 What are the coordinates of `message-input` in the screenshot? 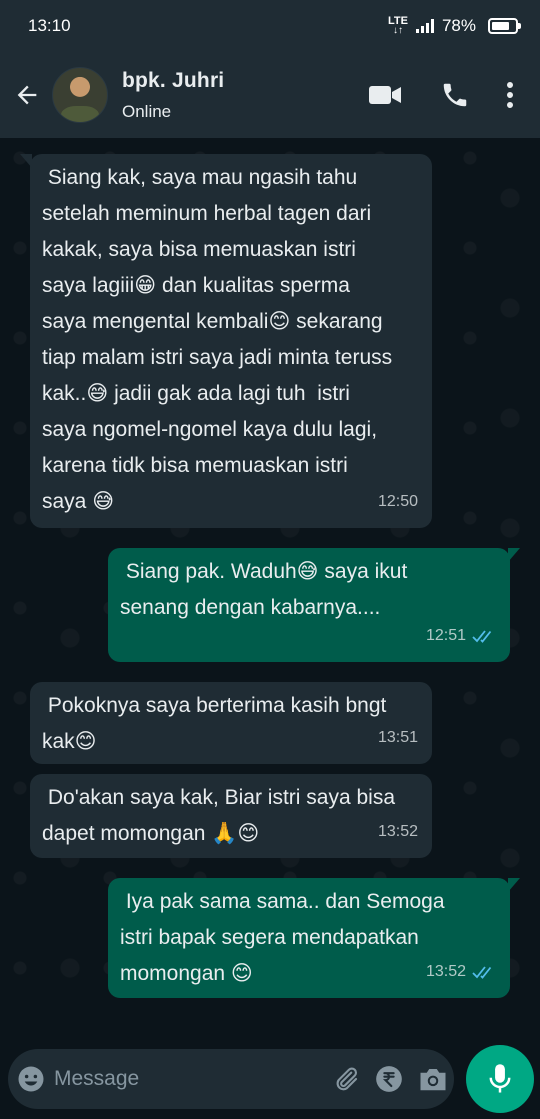 It's located at (189, 1079).